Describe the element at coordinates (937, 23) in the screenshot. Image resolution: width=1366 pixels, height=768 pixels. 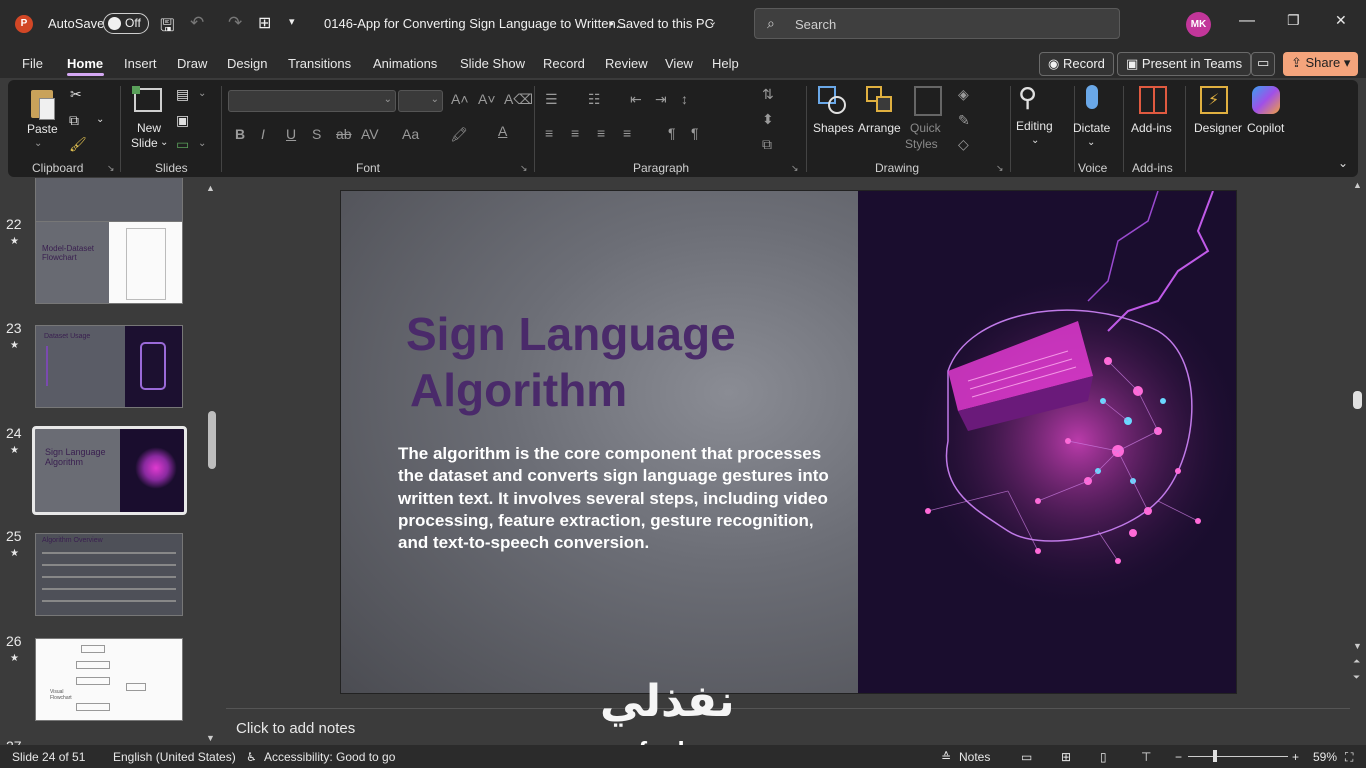
I see `search-box: ⌕ Search` at that location.